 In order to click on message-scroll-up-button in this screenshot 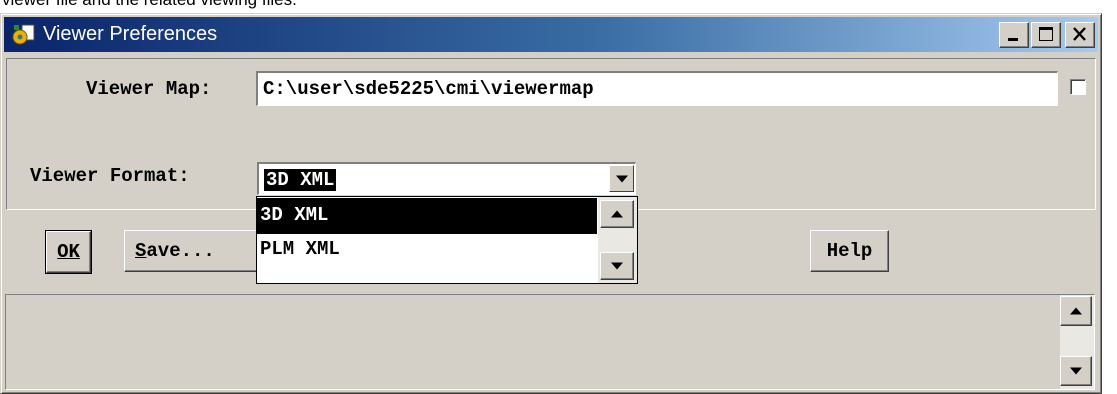, I will do `click(1076, 311)`.